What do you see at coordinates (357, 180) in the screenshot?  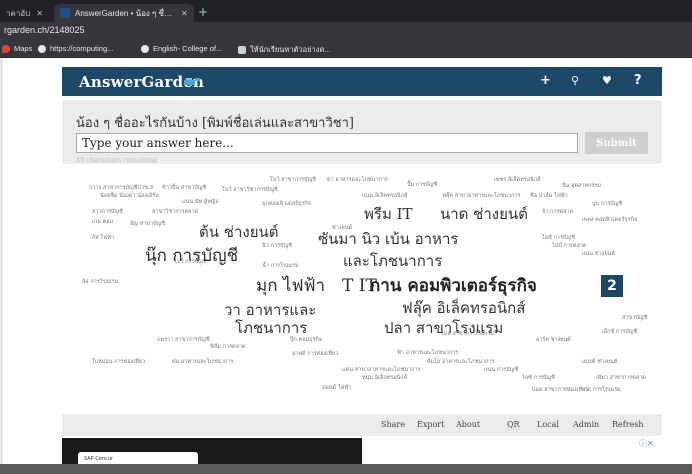 I see `cloud-word: ดา อาหารและโภชนาการ` at bounding box center [357, 180].